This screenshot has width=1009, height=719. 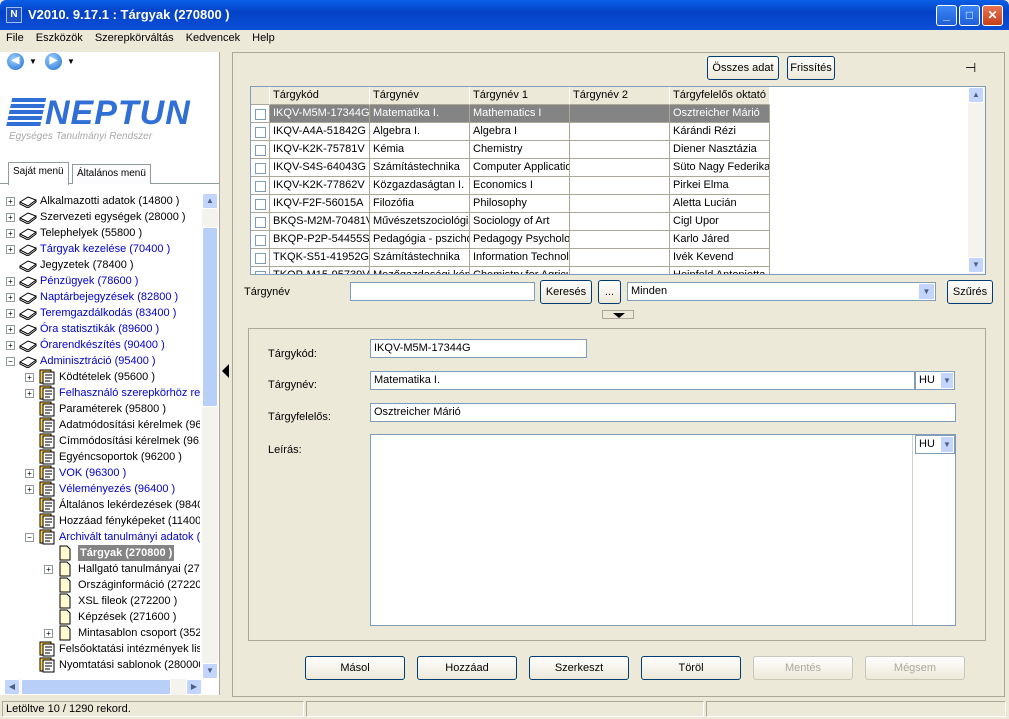 What do you see at coordinates (102, 457) in the screenshot?
I see `tree-item: Egyéncsoportok (96200 )` at bounding box center [102, 457].